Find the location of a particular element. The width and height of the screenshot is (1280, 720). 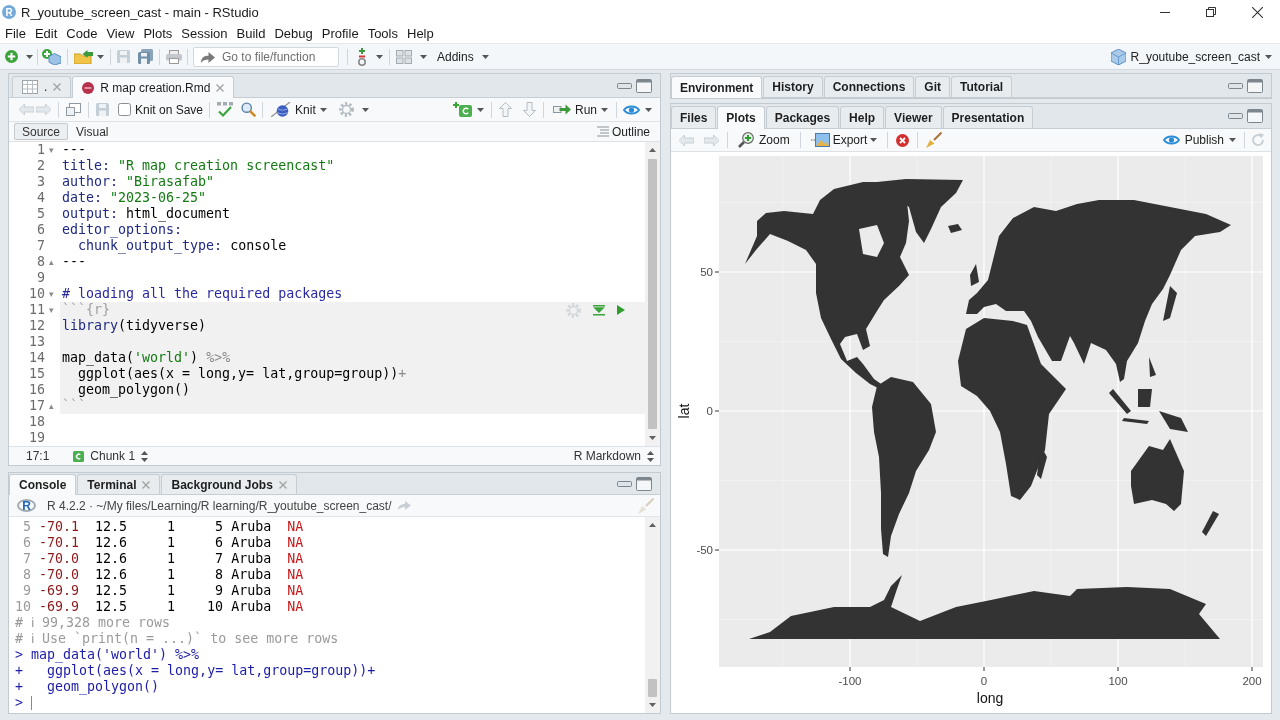

folder-icon is located at coordinates (83, 56).